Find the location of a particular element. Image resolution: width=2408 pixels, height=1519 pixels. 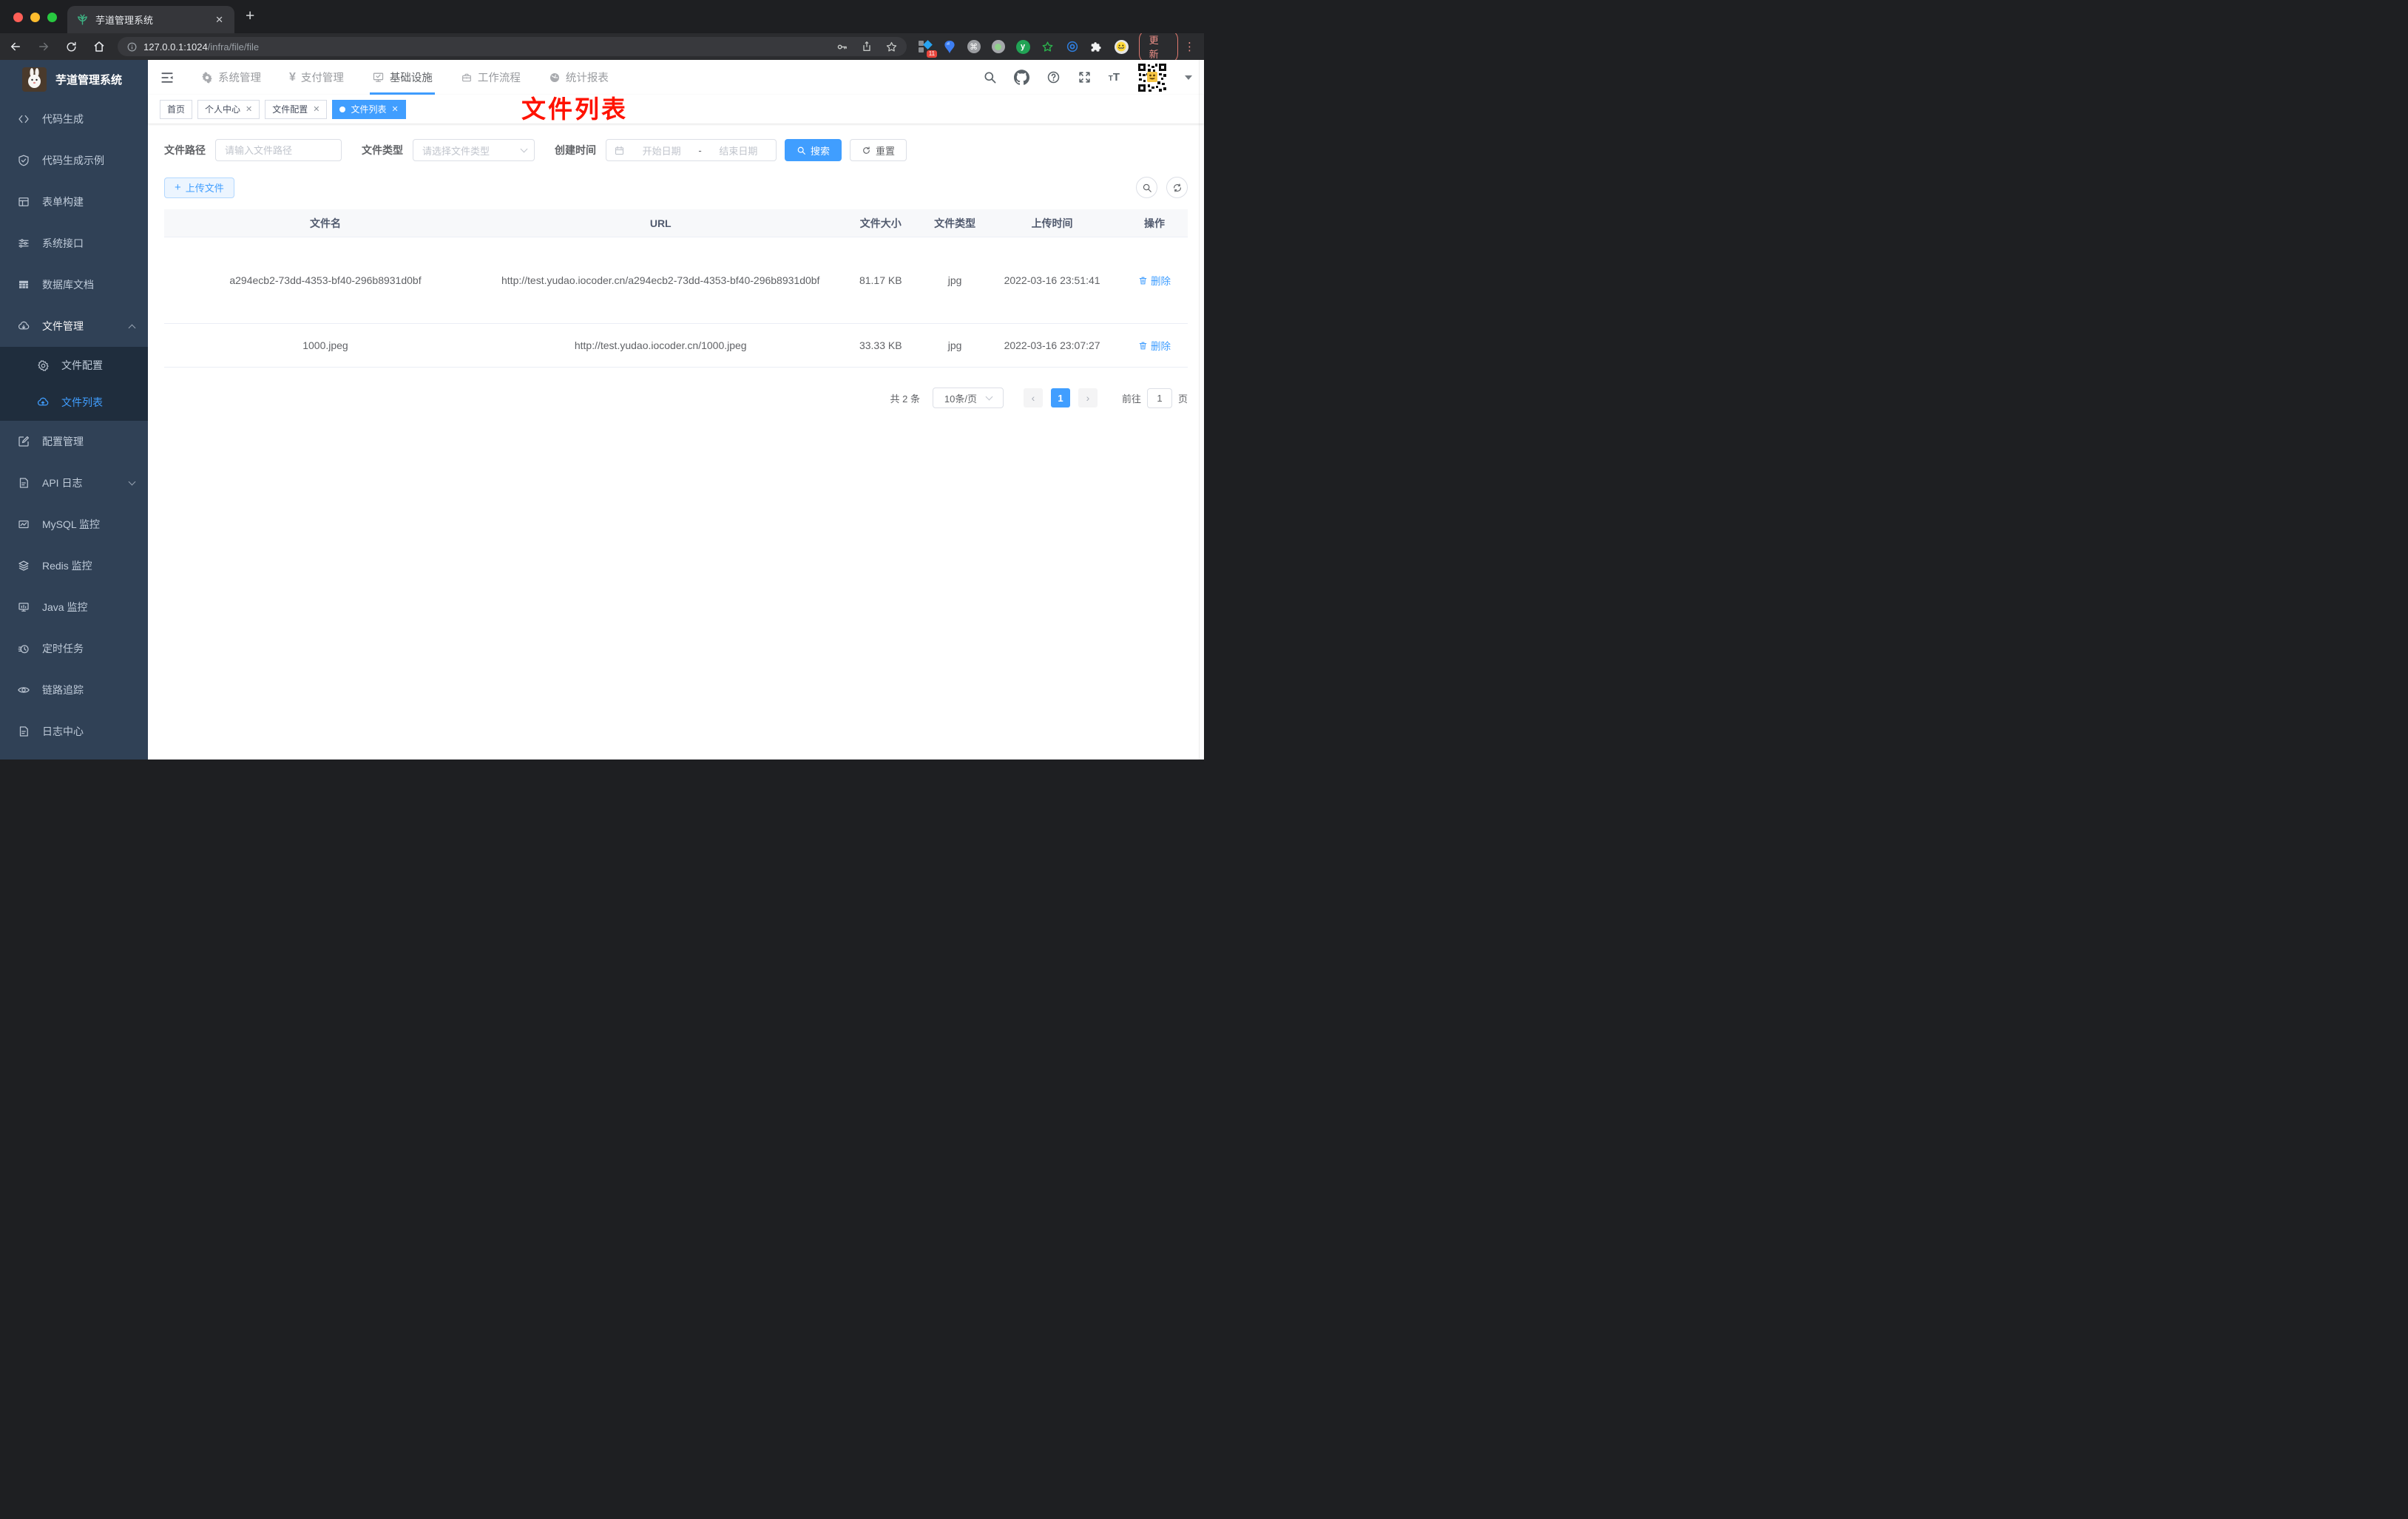

timer-icon is located at coordinates (23, 648).